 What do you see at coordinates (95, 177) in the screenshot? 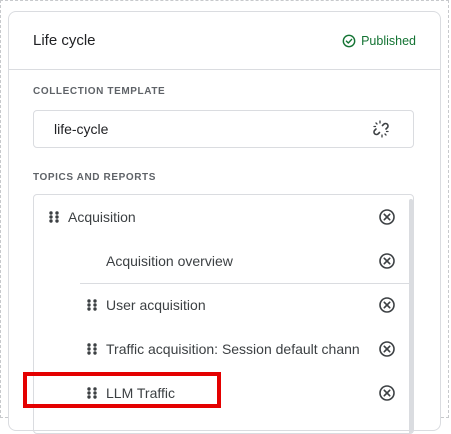
I see `topics-and-reports-label: TOPICS AND REPORTS` at bounding box center [95, 177].